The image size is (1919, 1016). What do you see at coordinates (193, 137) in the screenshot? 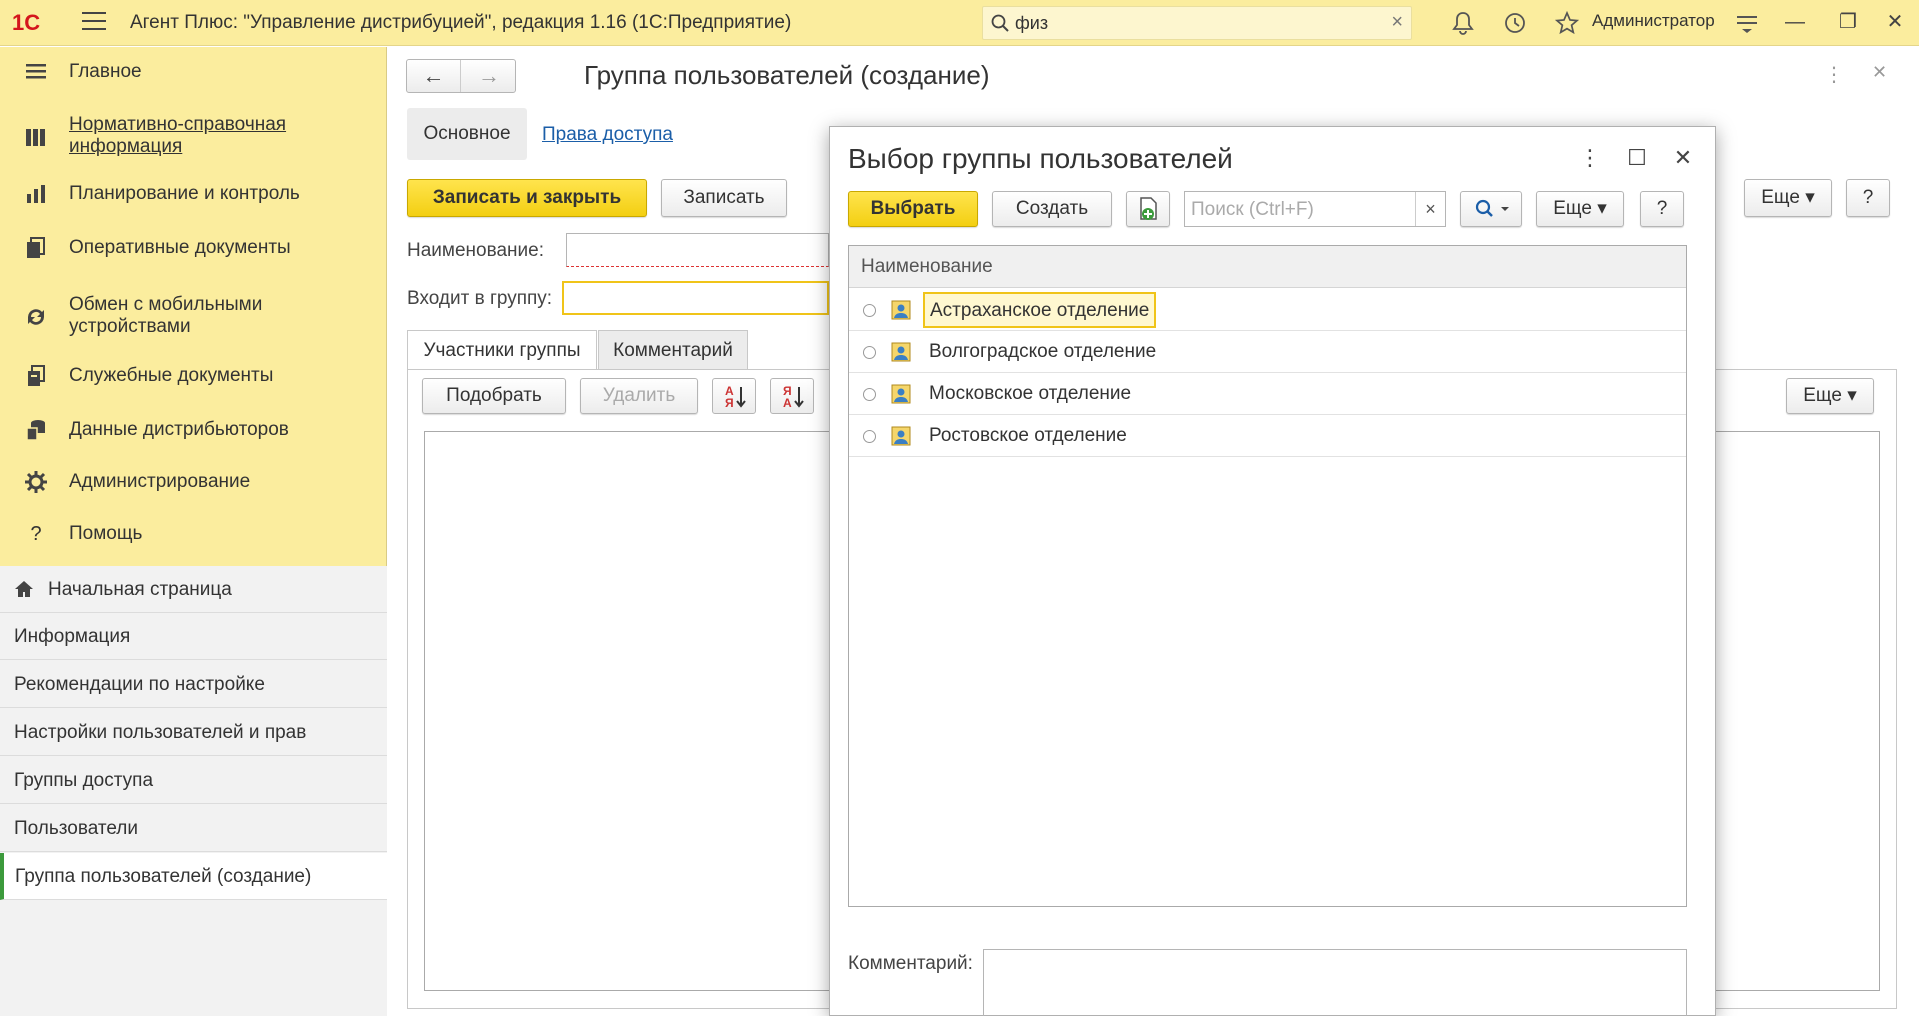
I see `section-reference: Нормативно-справочная информация` at bounding box center [193, 137].